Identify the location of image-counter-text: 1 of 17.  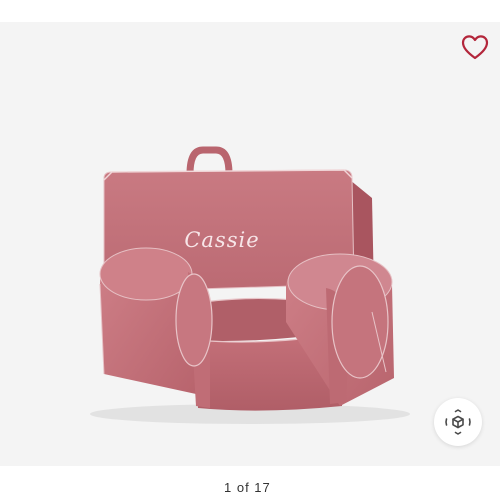
(247, 487).